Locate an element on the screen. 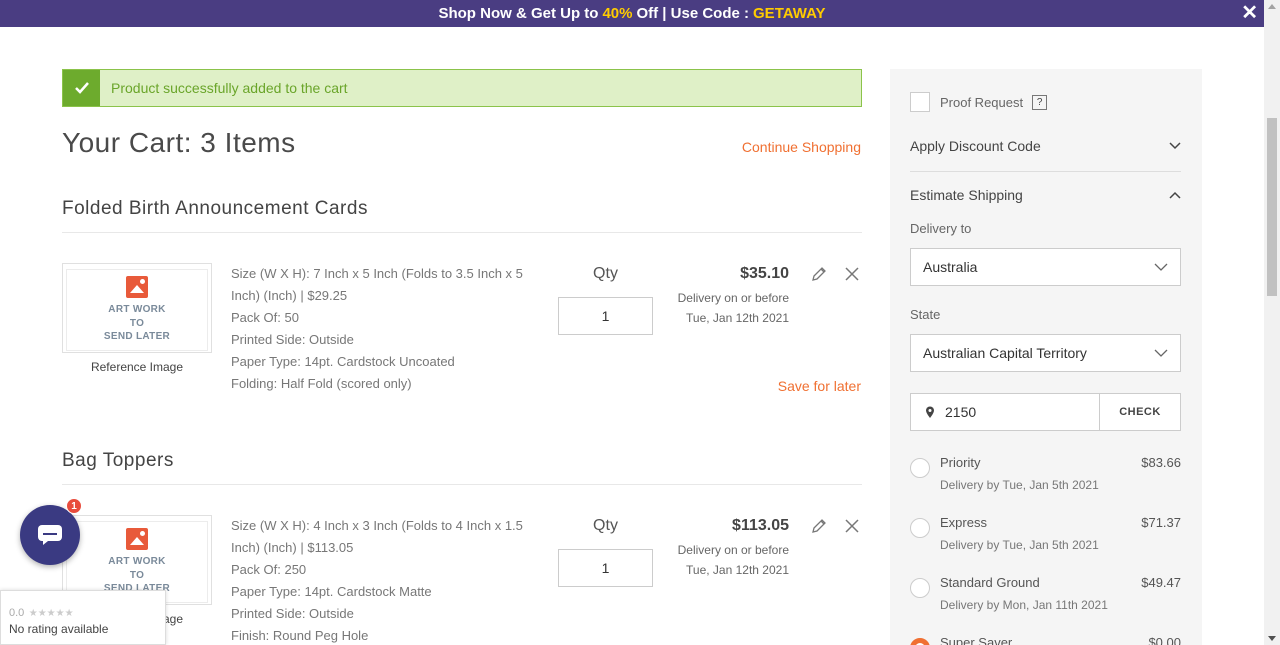 The image size is (1280, 645). scroll-up-icon is located at coordinates (1272, 6).